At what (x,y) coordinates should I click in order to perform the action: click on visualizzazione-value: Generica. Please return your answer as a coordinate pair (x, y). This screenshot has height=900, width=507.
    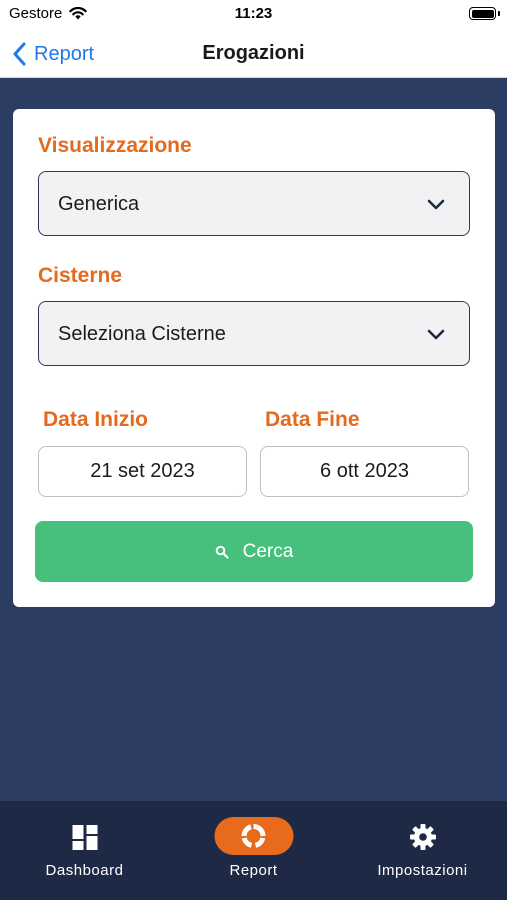
    Looking at the image, I should click on (99, 204).